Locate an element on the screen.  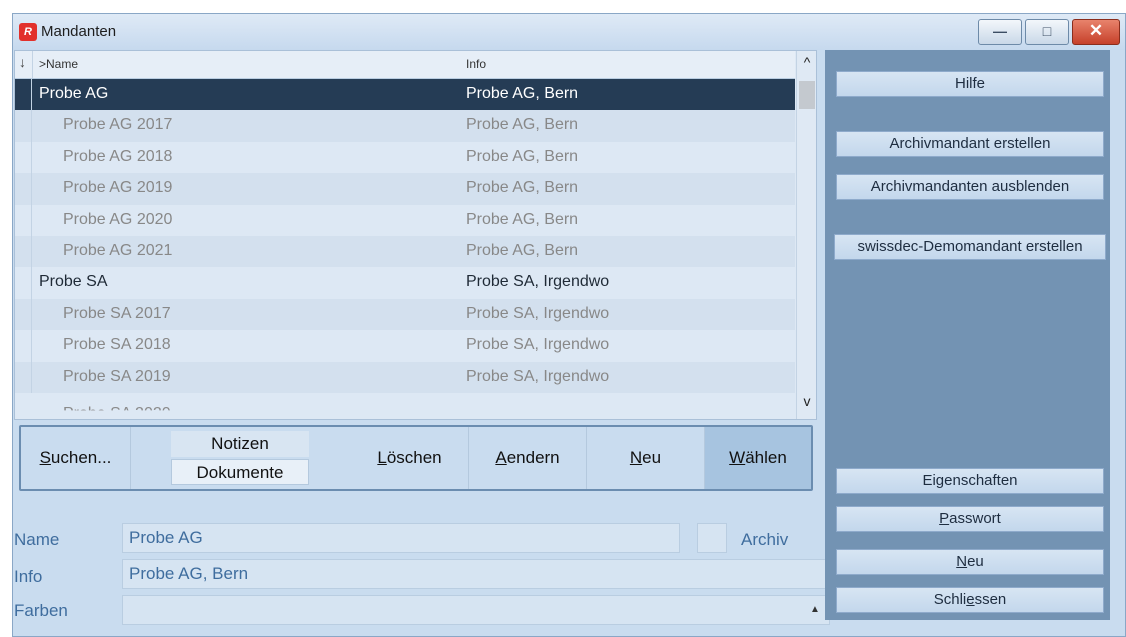
eigenschaften-button: Eigenschaften is located at coordinates (970, 481).